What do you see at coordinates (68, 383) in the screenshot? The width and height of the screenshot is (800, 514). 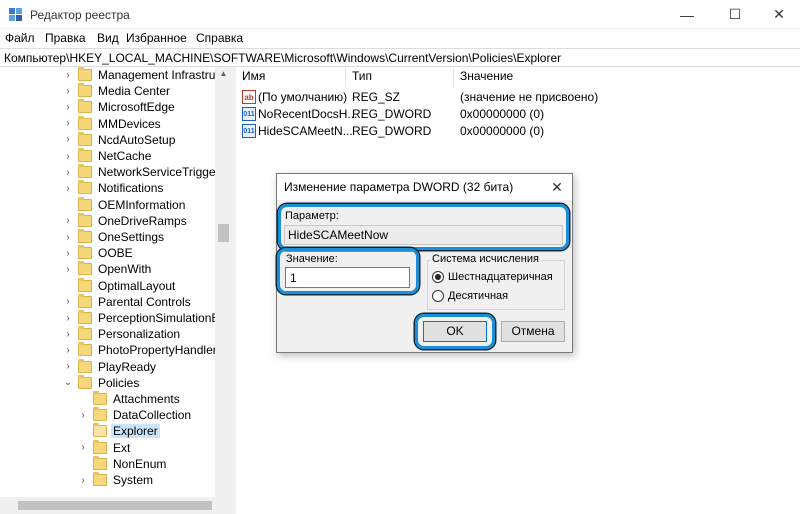 I see `chevron-down-icon: ⌄` at bounding box center [68, 383].